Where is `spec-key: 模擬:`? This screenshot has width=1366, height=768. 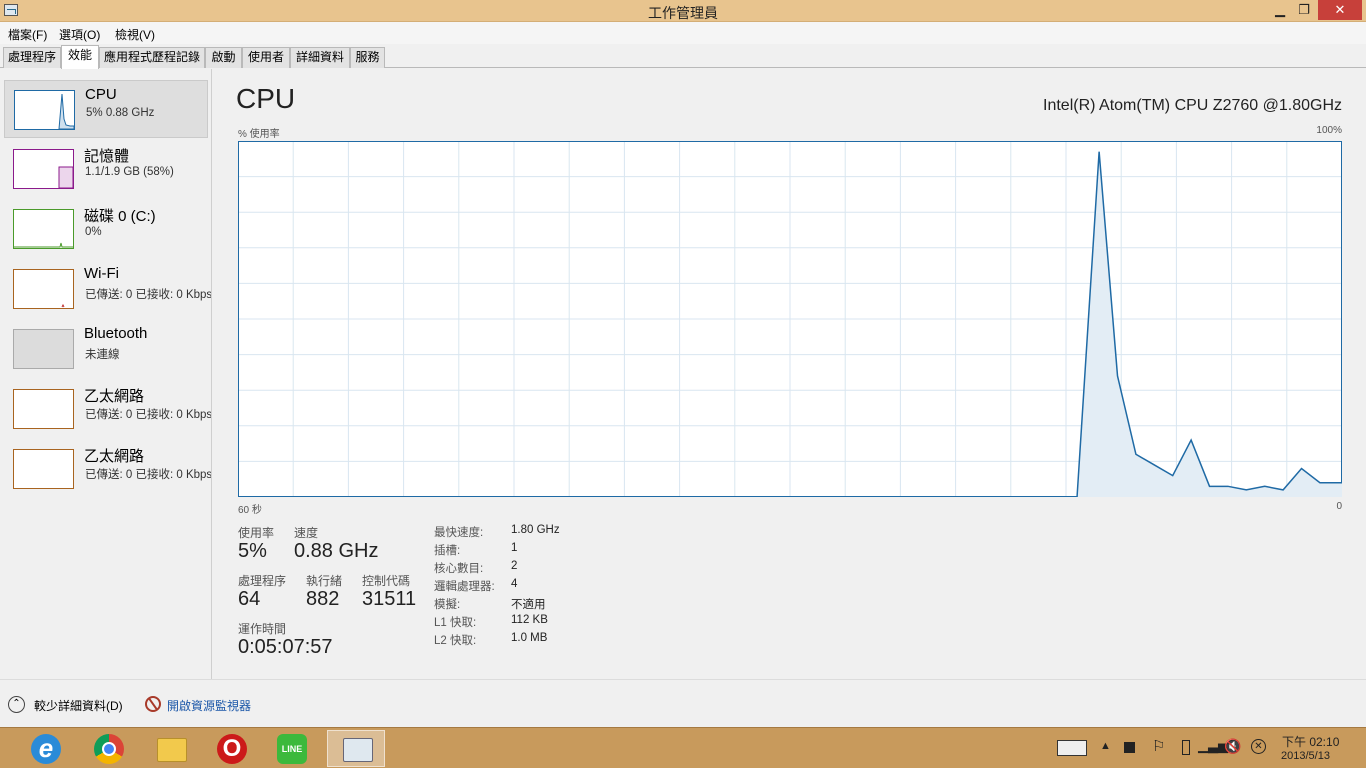
spec-key: 模擬: is located at coordinates (447, 605).